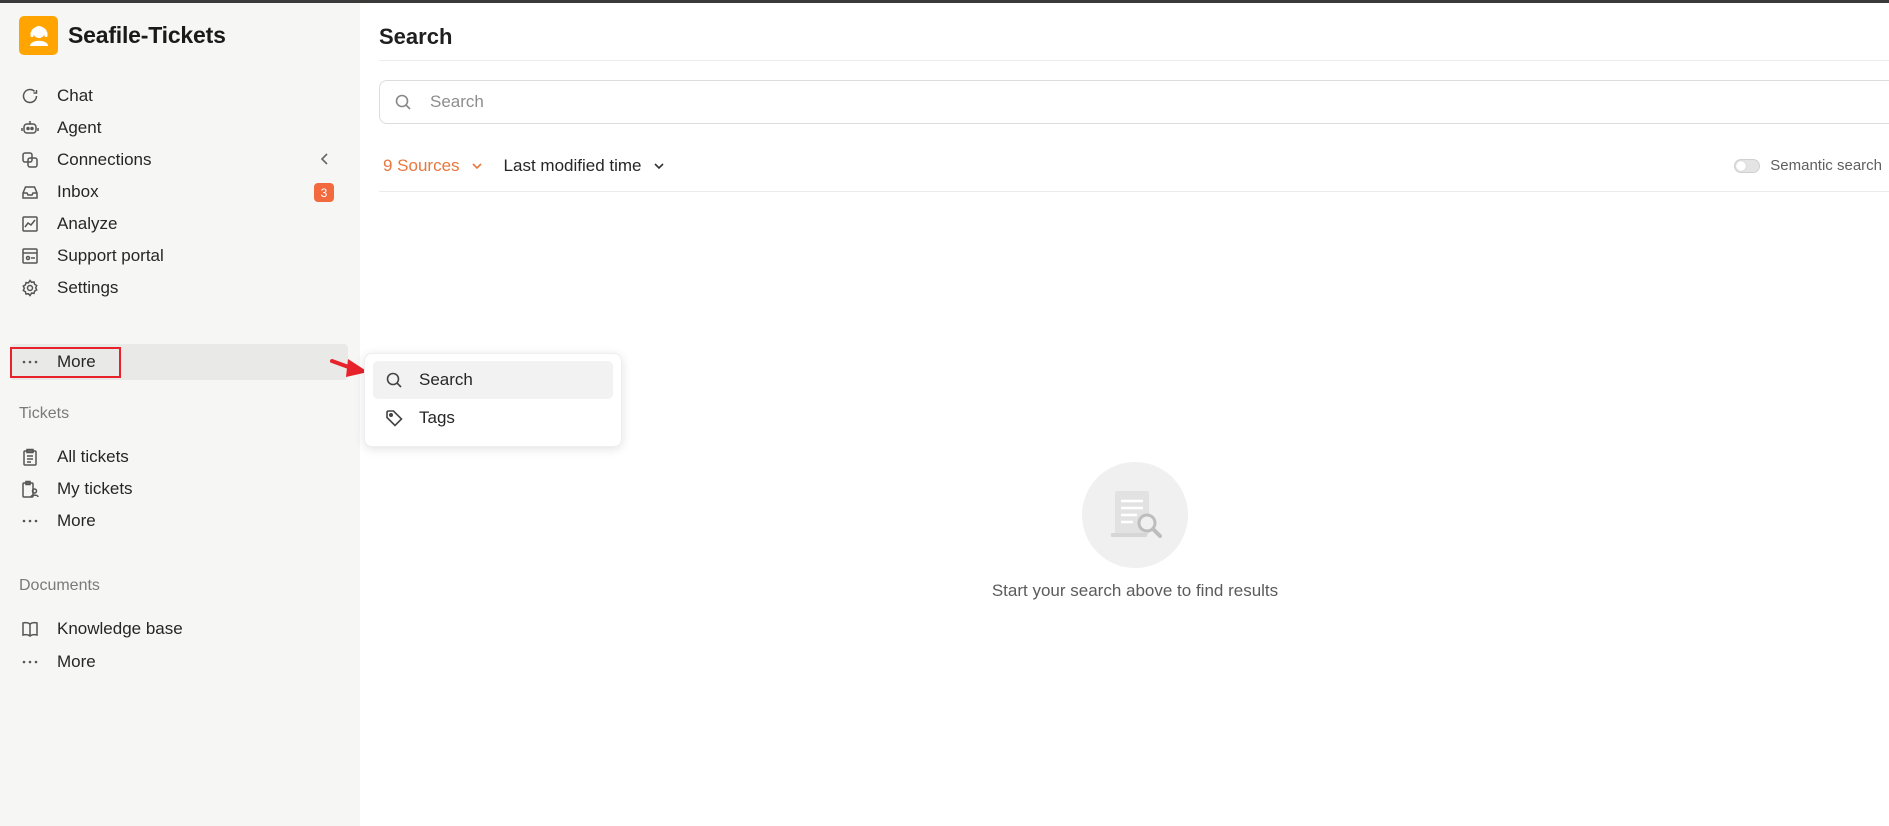 The width and height of the screenshot is (1889, 826). I want to click on search-box, so click(1134, 102).